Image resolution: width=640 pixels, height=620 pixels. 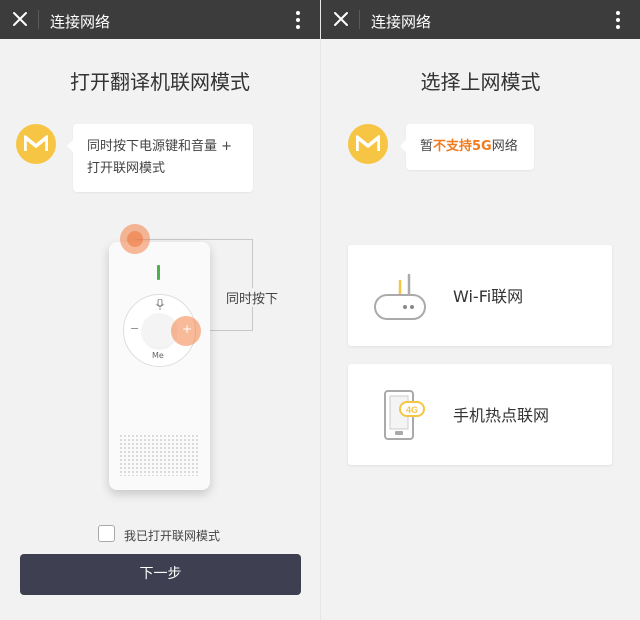 What do you see at coordinates (126, 168) in the screenshot?
I see `instruction-line2: 打开联网模式` at bounding box center [126, 168].